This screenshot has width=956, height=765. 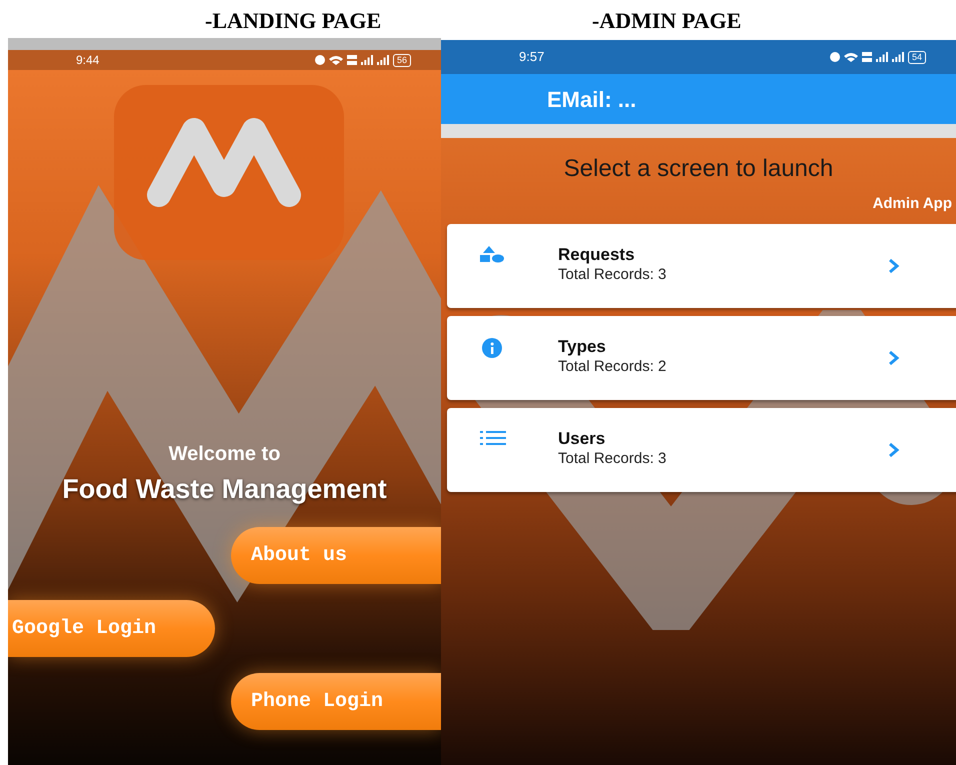 What do you see at coordinates (698, 169) in the screenshot?
I see `heading-text: Select a screen to launch` at bounding box center [698, 169].